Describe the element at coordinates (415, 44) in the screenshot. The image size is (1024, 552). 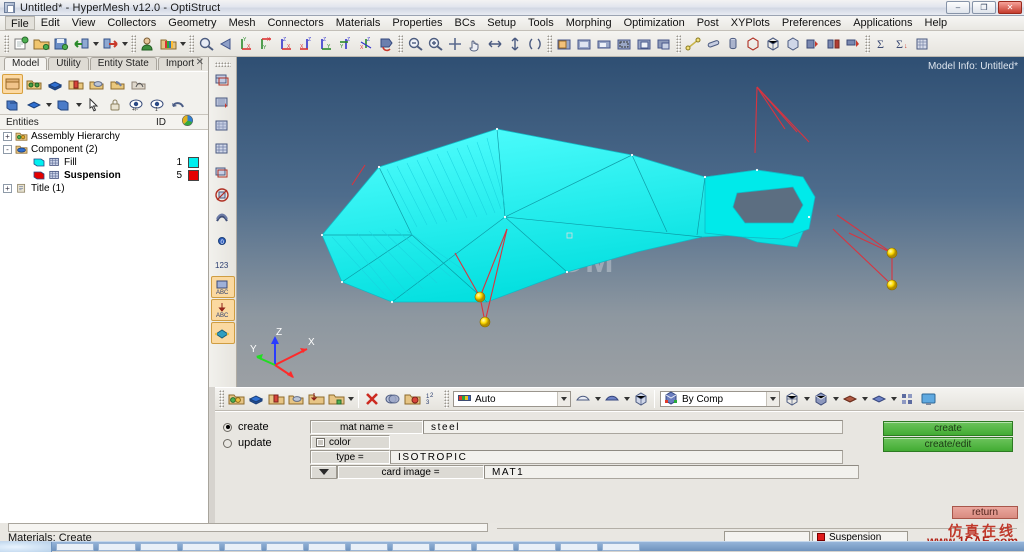
I see `zoom-out-icon` at that location.